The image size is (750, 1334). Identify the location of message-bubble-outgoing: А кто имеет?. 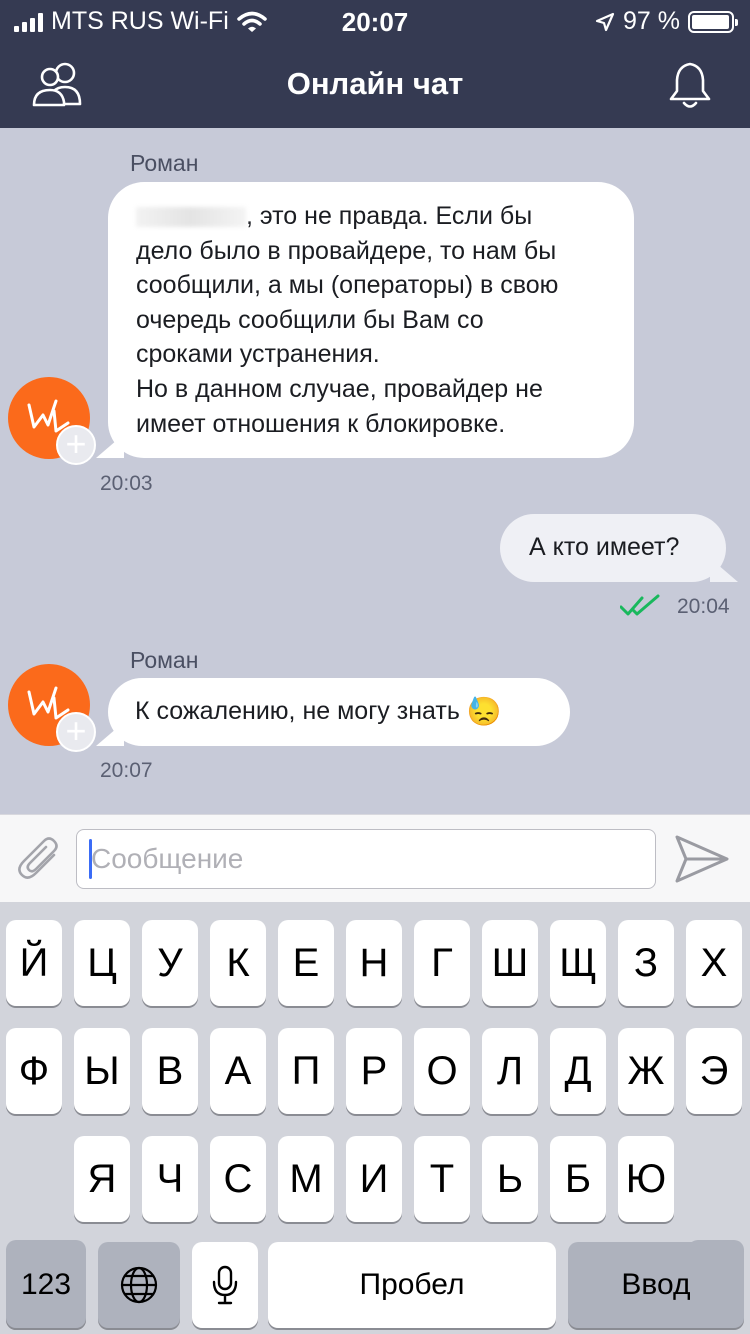
(613, 548).